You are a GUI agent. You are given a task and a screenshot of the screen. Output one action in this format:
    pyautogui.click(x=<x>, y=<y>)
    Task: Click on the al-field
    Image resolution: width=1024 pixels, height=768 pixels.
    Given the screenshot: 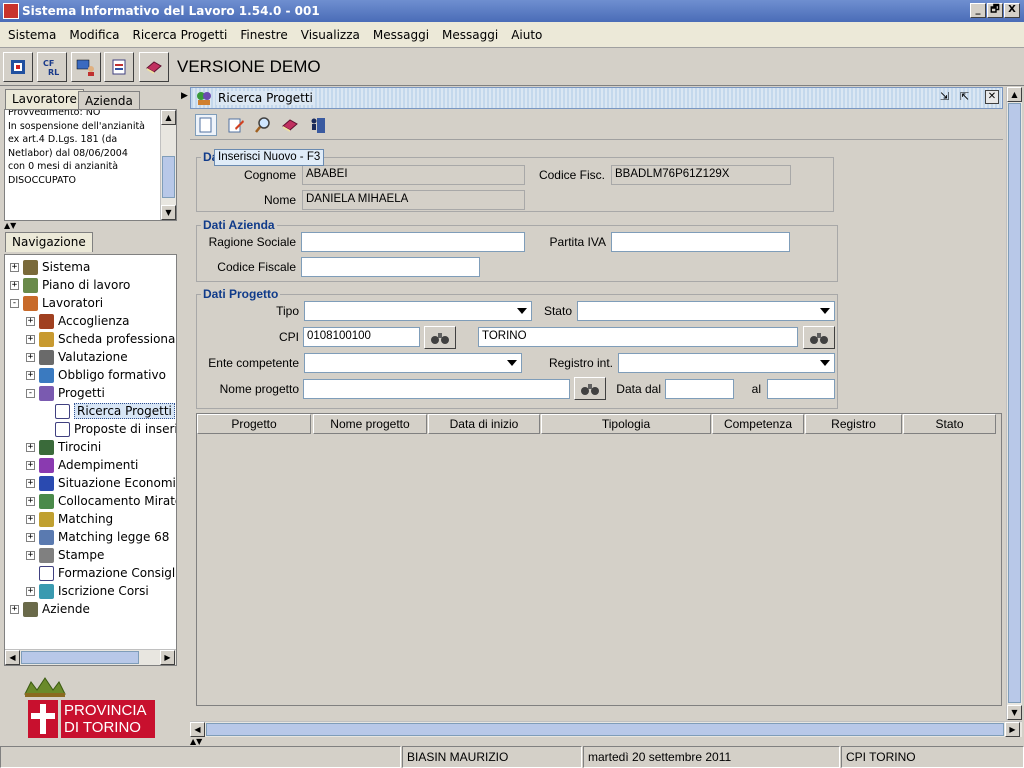 What is the action you would take?
    pyautogui.click(x=801, y=389)
    